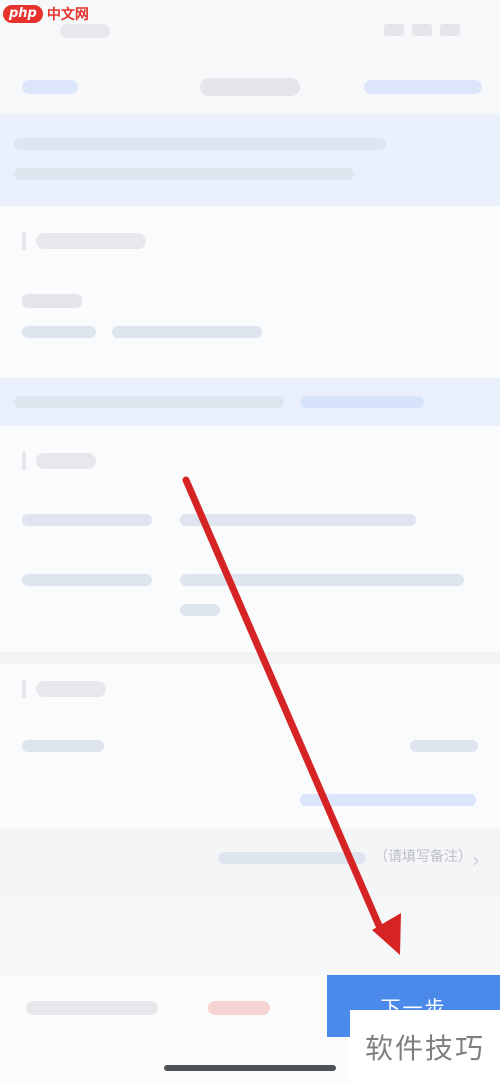 The height and width of the screenshot is (1083, 500). I want to click on logo-text: 中文网, so click(67, 15).